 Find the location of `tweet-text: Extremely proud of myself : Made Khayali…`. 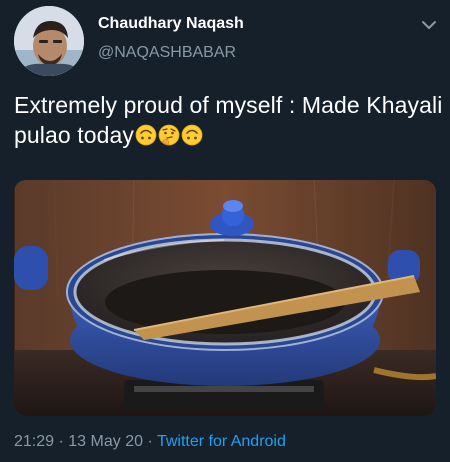

tweet-text: Extremely proud of myself : Made Khayali… is located at coordinates (229, 120).